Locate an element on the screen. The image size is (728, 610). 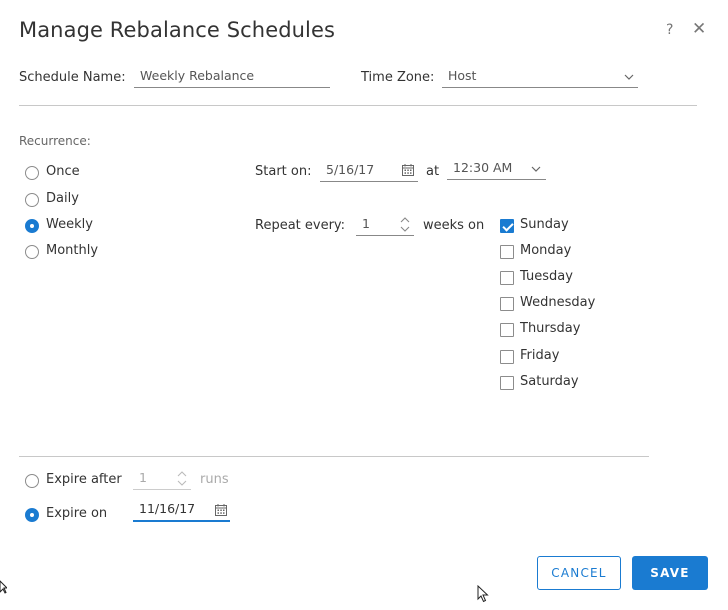
recurrence-label: Recurrence: is located at coordinates (55, 141).